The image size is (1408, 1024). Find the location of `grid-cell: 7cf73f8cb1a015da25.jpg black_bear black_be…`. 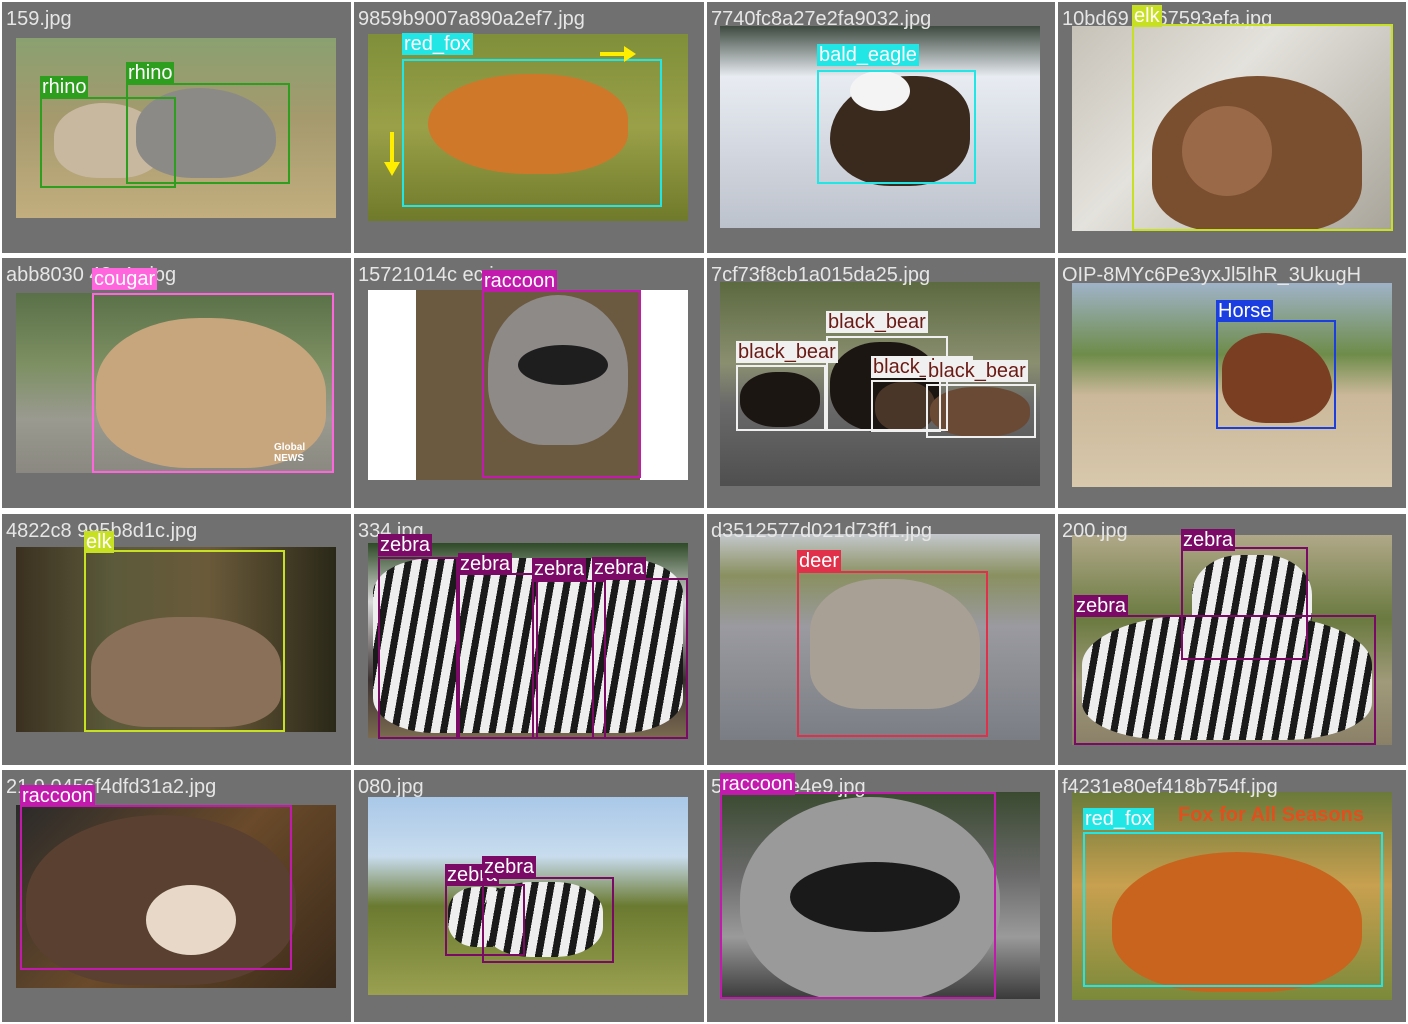

grid-cell: 7cf73f8cb1a015da25.jpg black_bear black_be… is located at coordinates (881, 383).